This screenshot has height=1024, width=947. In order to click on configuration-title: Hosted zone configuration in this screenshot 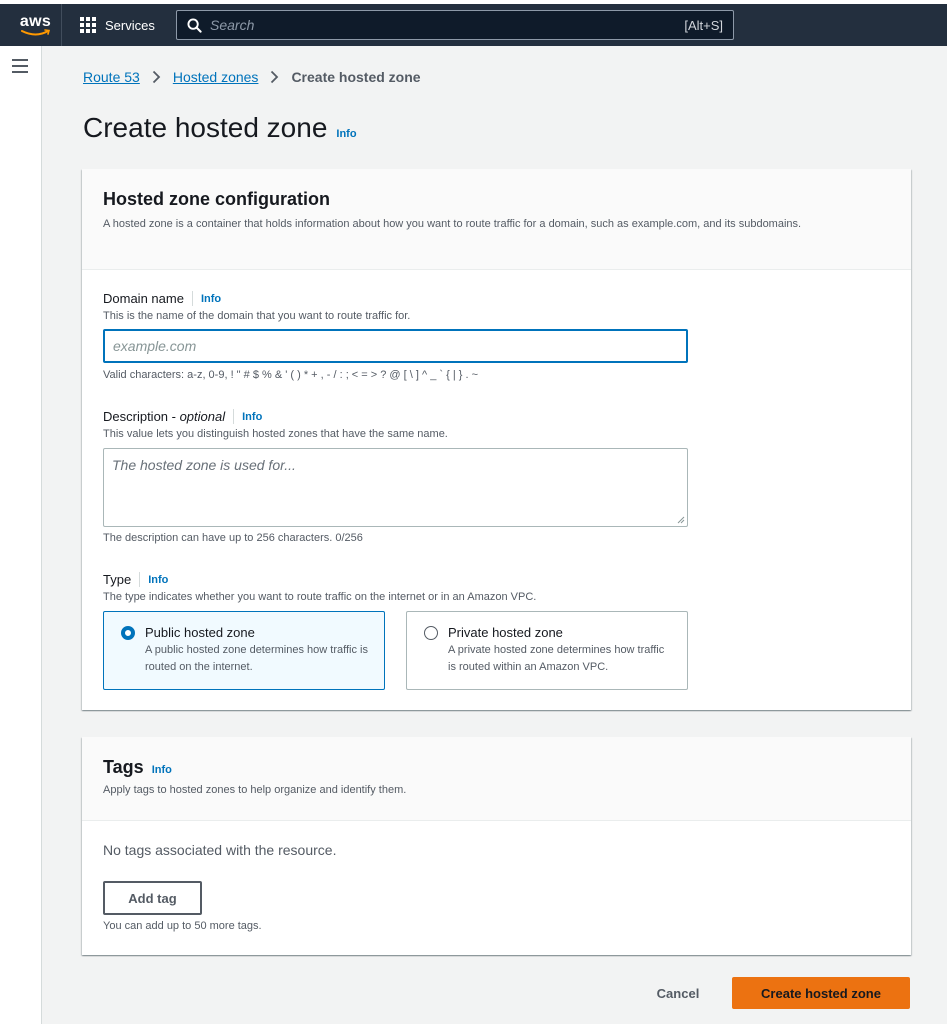, I will do `click(216, 199)`.